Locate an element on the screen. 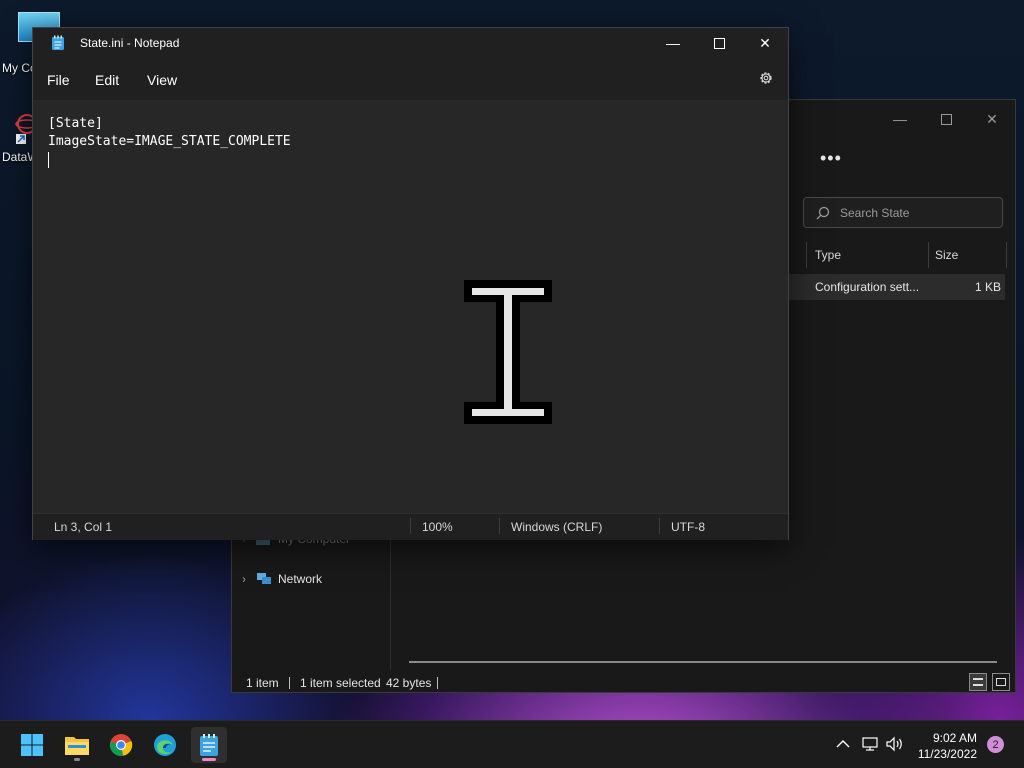 The image size is (1024, 768). status-cursor-position: Ln 3, Col 1 is located at coordinates (83, 527).